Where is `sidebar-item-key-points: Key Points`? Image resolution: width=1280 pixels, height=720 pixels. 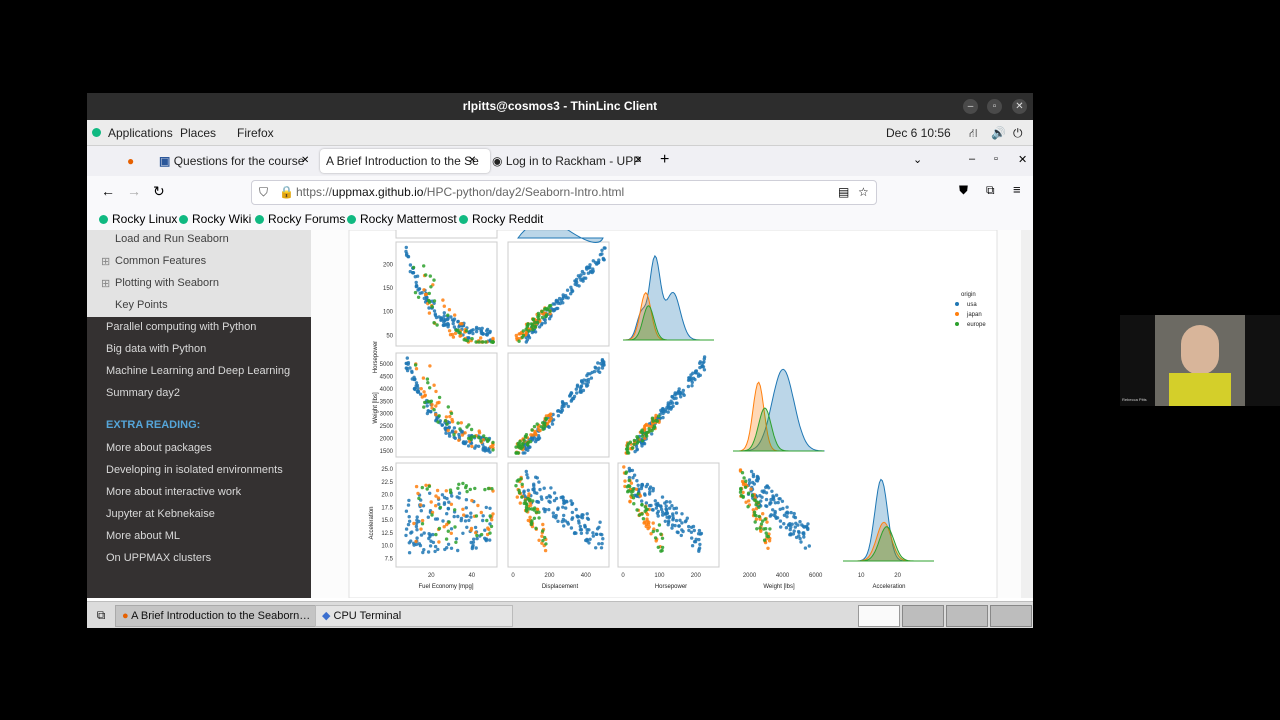 sidebar-item-key-points: Key Points is located at coordinates (141, 305).